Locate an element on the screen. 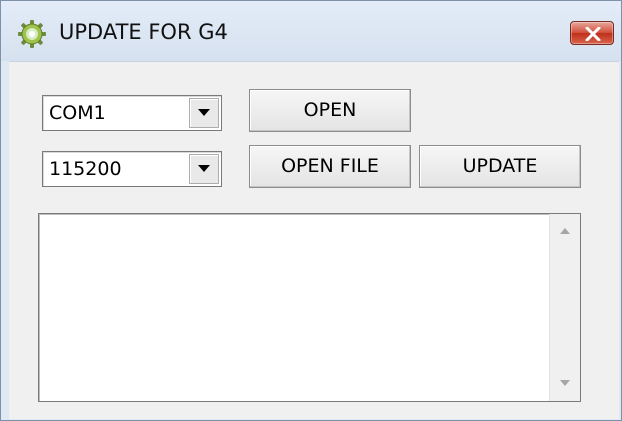  window-title: UPDATE FOR G4 is located at coordinates (143, 32).